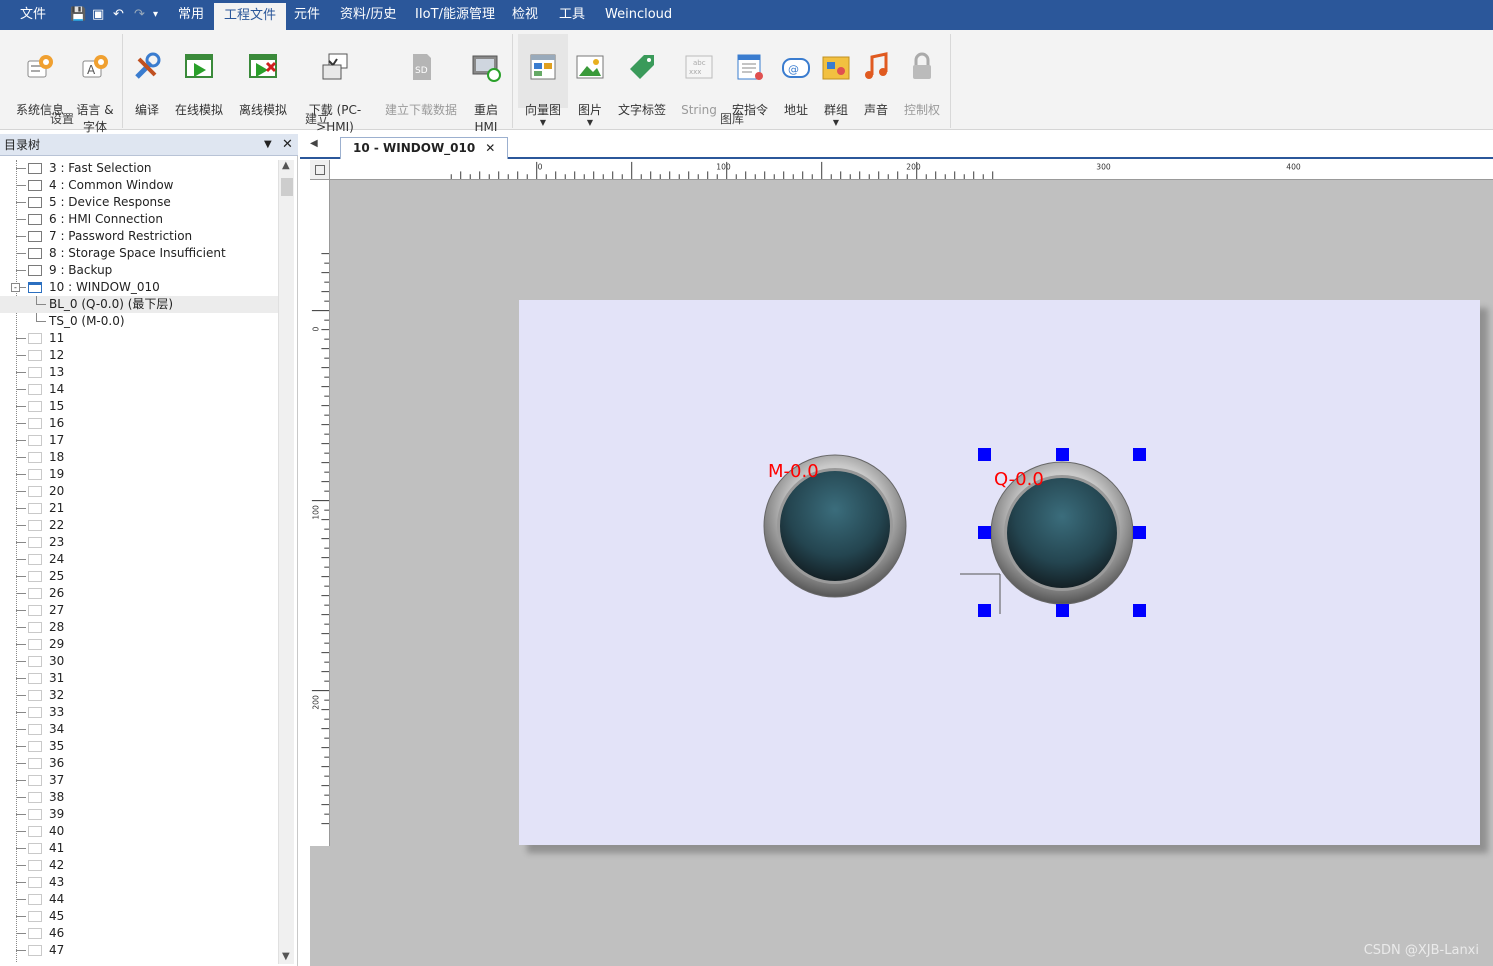 The height and width of the screenshot is (966, 1493). Describe the element at coordinates (1139, 454) in the screenshot. I see `handle-top-right` at that location.